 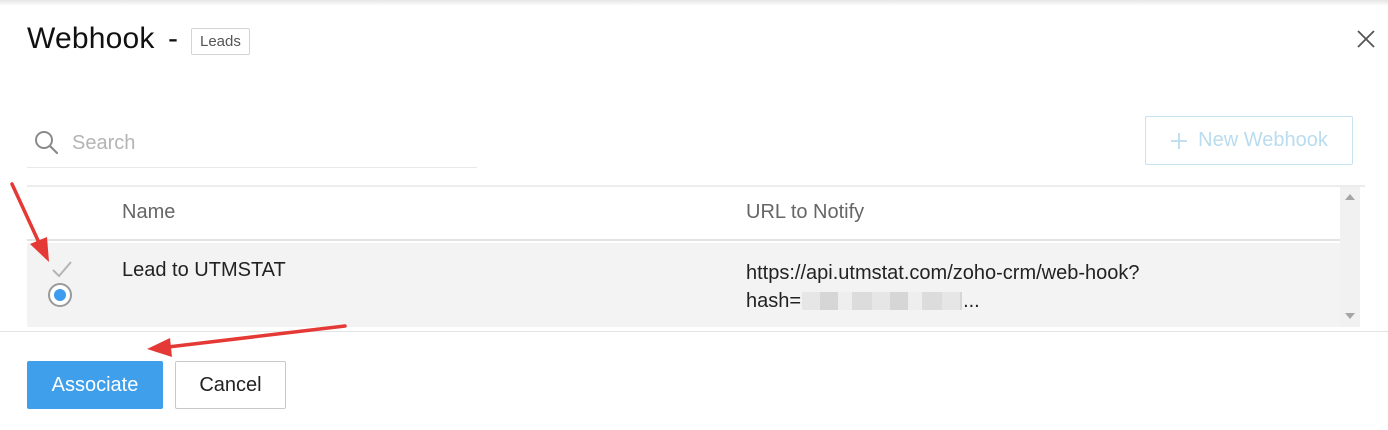 What do you see at coordinates (1263, 140) in the screenshot?
I see `new-webhook-label: New Webhook` at bounding box center [1263, 140].